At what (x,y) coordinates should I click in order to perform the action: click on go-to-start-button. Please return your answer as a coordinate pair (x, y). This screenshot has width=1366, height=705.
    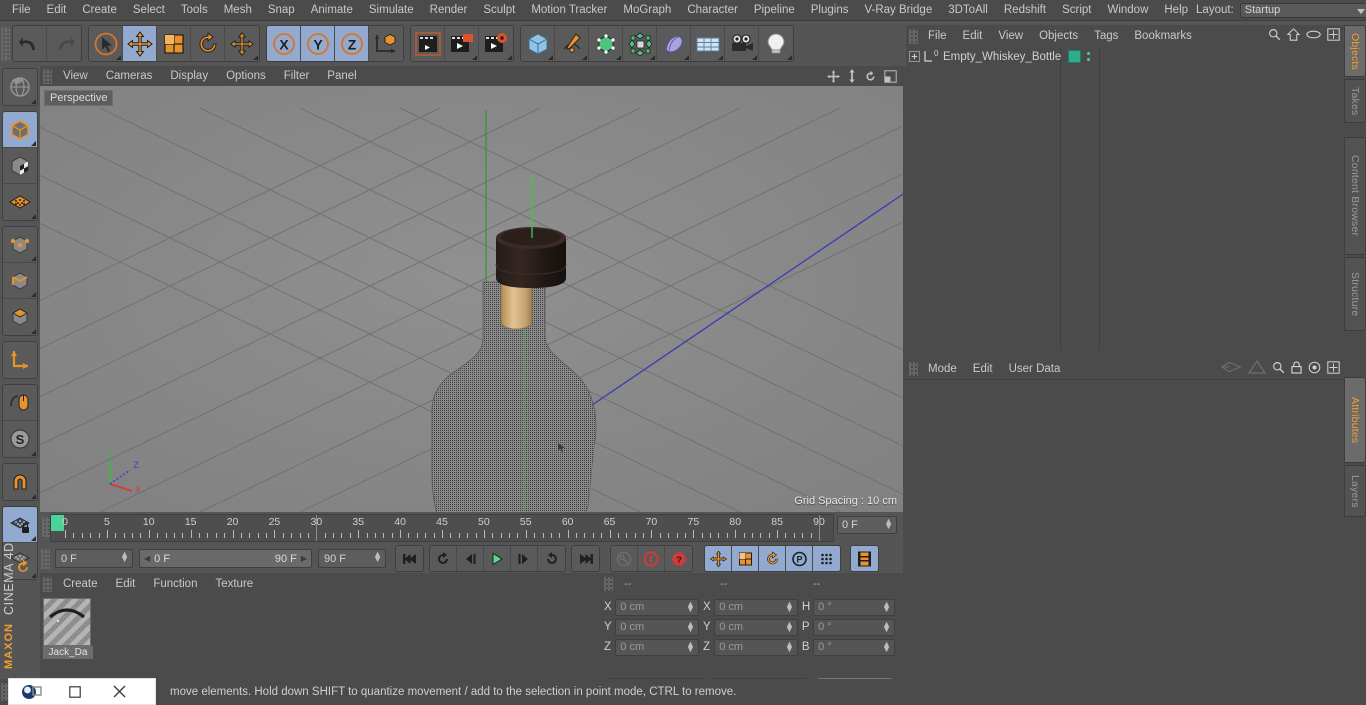
    Looking at the image, I should click on (409, 558).